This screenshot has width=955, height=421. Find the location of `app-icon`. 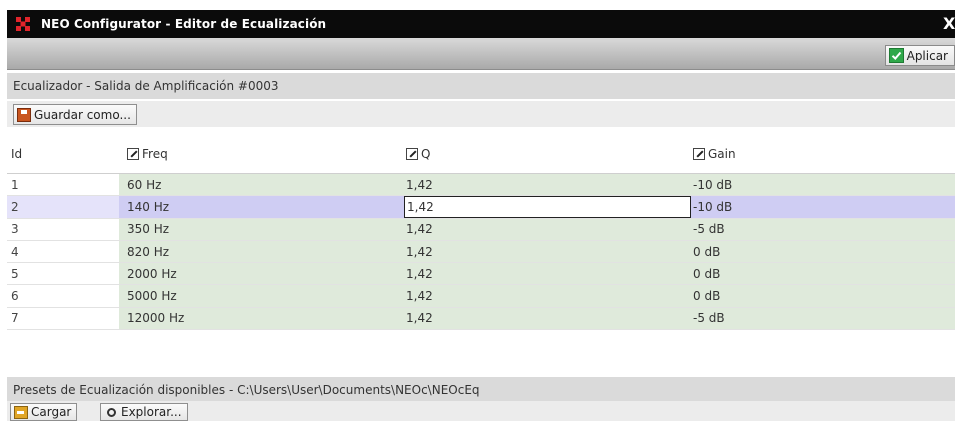

app-icon is located at coordinates (23, 24).